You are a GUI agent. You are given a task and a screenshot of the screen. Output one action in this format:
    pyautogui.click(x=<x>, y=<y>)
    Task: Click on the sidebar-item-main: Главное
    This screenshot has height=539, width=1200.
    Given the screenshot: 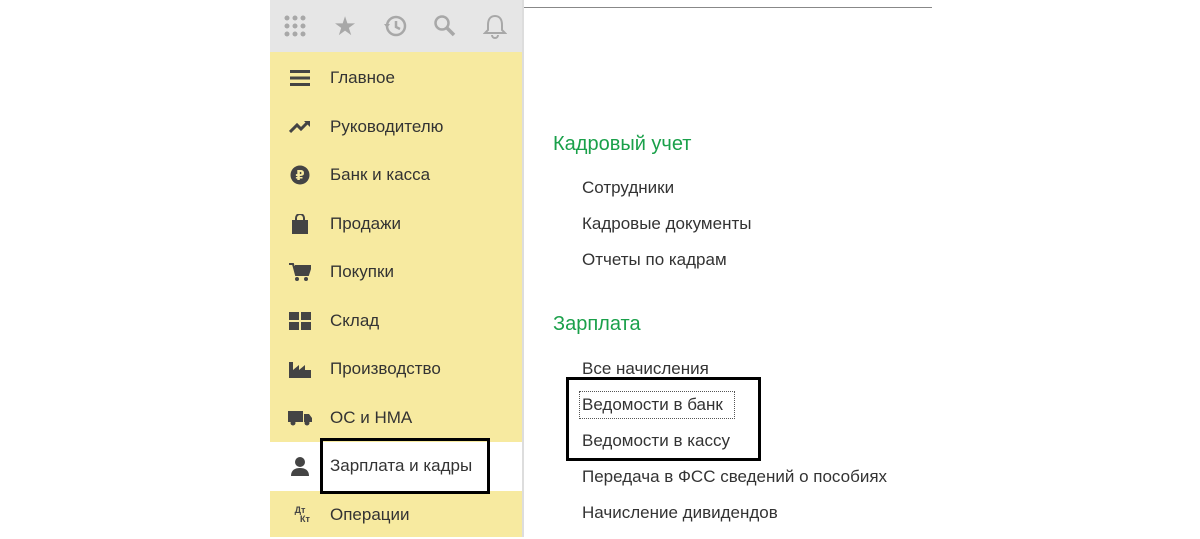 What is the action you would take?
    pyautogui.click(x=396, y=78)
    